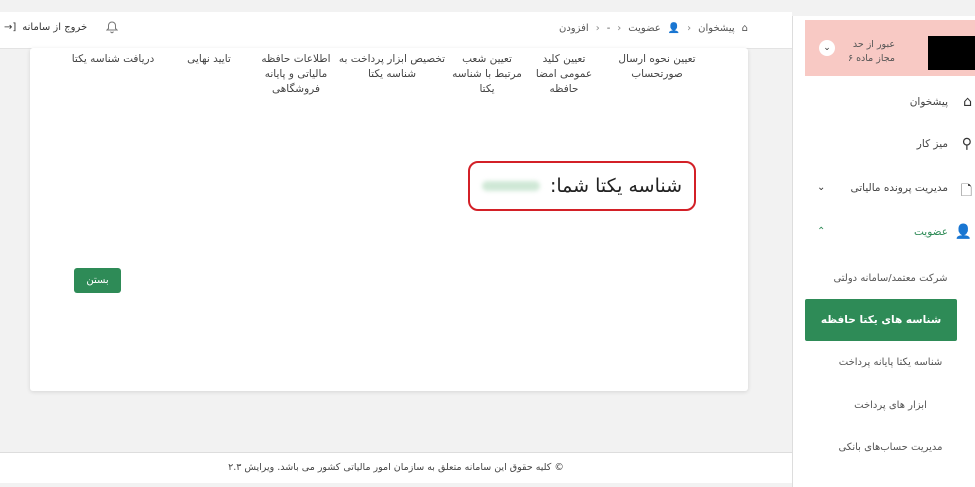 The image size is (975, 487). I want to click on document-icon: 🗋, so click(966, 191).